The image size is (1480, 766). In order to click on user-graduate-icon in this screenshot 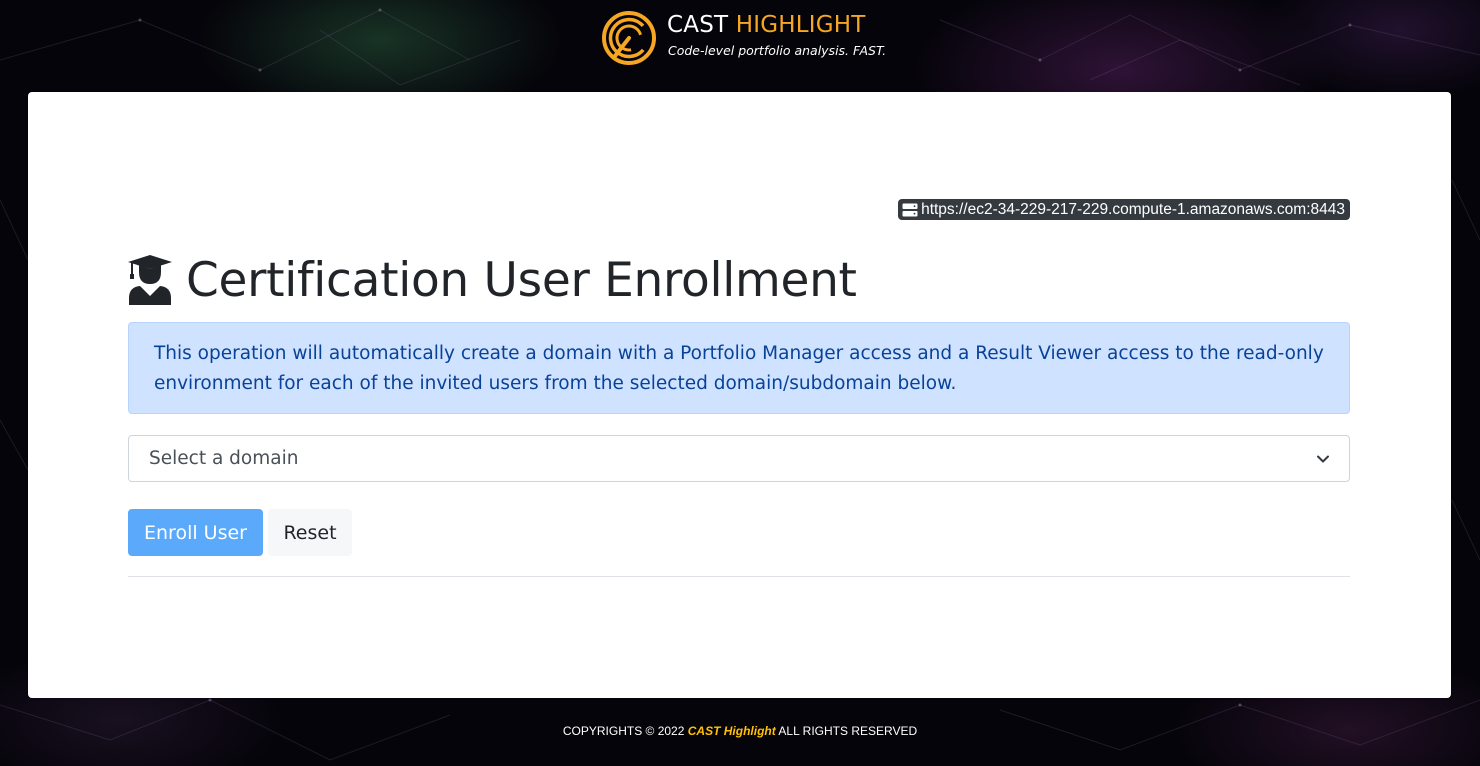, I will do `click(150, 280)`.